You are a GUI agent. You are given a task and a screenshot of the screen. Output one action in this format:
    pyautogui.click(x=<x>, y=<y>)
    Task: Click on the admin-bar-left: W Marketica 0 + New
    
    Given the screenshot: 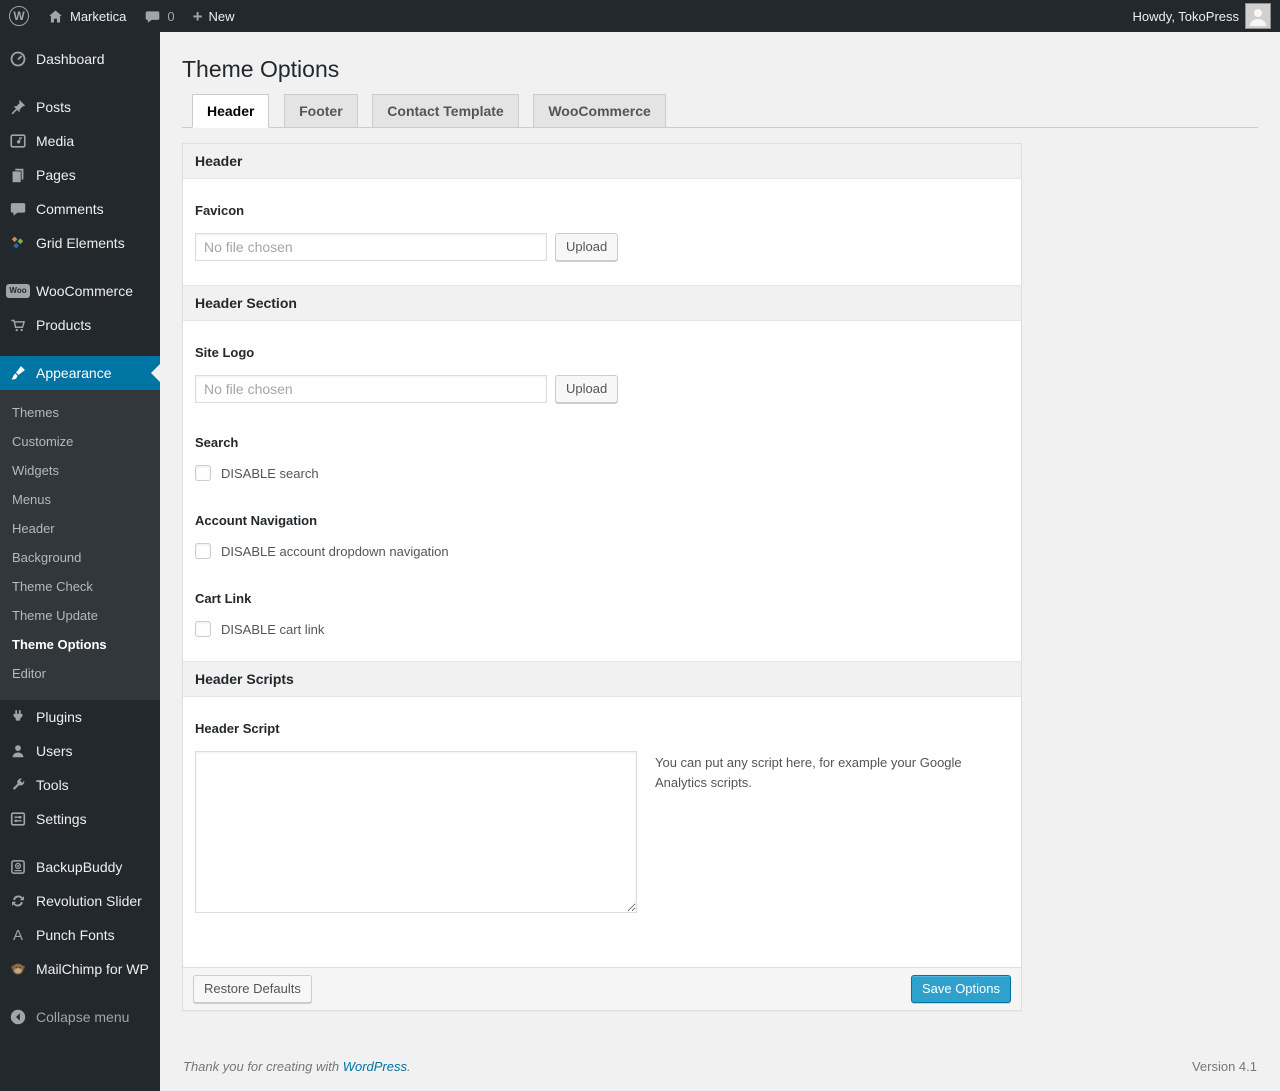 What is the action you would take?
    pyautogui.click(x=122, y=16)
    